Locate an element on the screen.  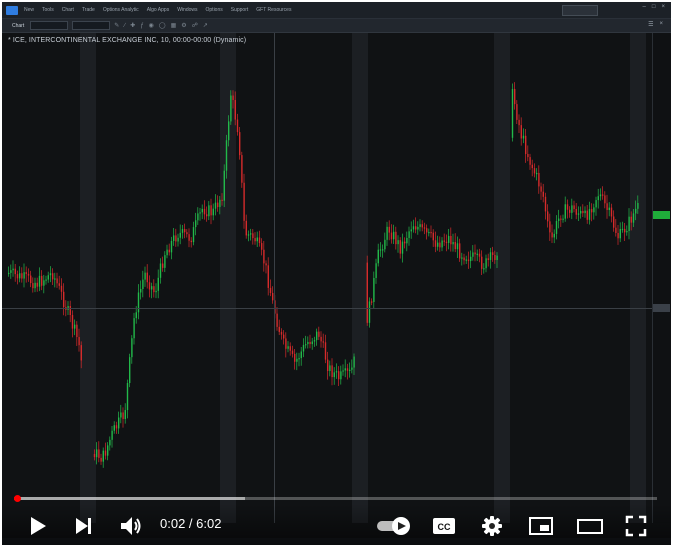
settings-button is located at coordinates (492, 526).